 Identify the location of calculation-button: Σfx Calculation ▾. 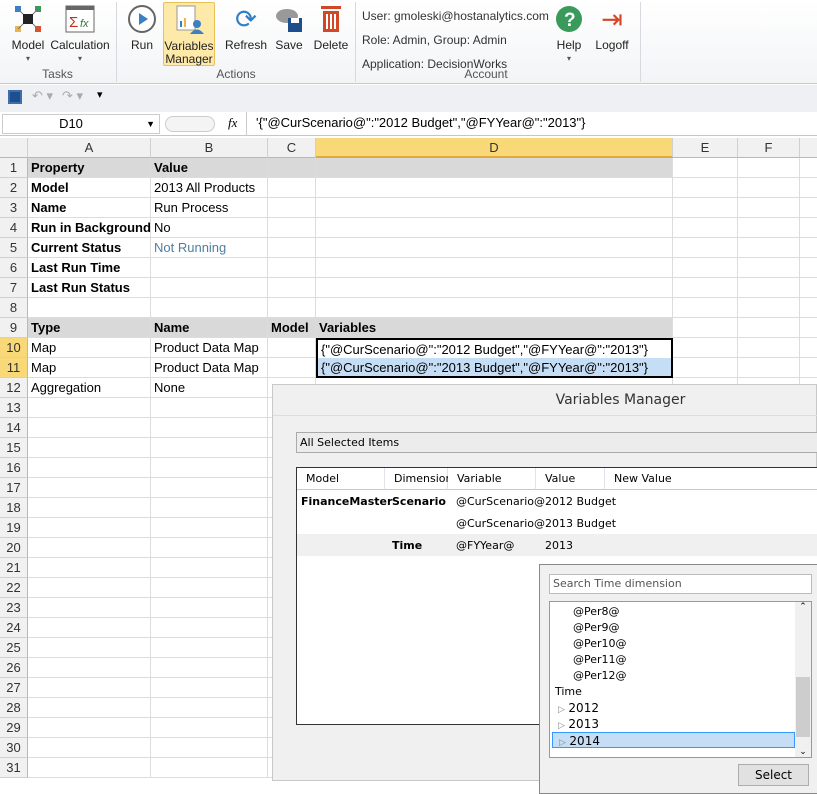
(80, 33).